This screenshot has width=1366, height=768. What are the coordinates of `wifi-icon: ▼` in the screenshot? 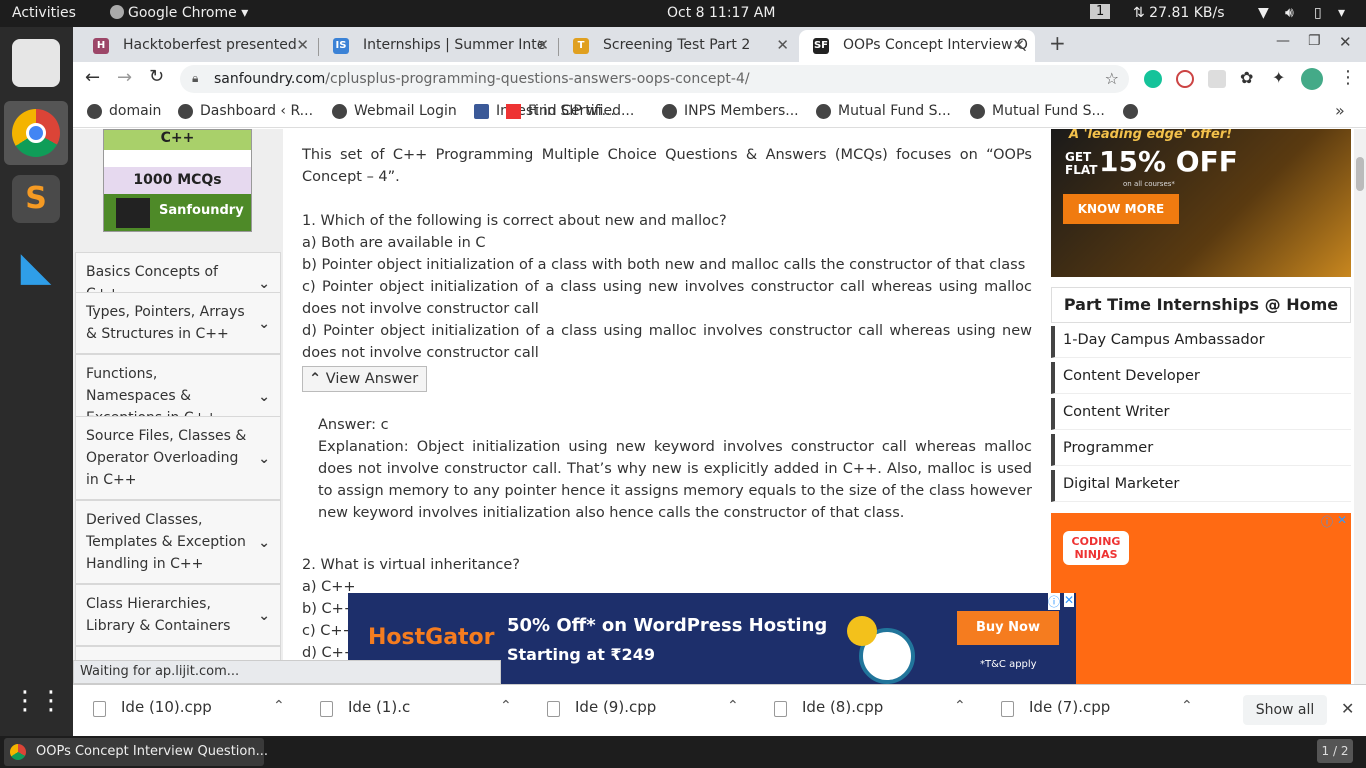 It's located at (1263, 13).